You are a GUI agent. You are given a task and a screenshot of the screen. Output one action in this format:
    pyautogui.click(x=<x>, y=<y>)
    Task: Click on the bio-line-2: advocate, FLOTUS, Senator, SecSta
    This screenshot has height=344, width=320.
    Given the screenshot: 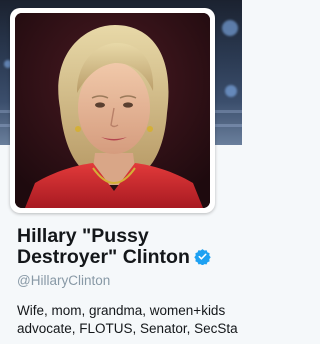 What is the action you would take?
    pyautogui.click(x=127, y=328)
    